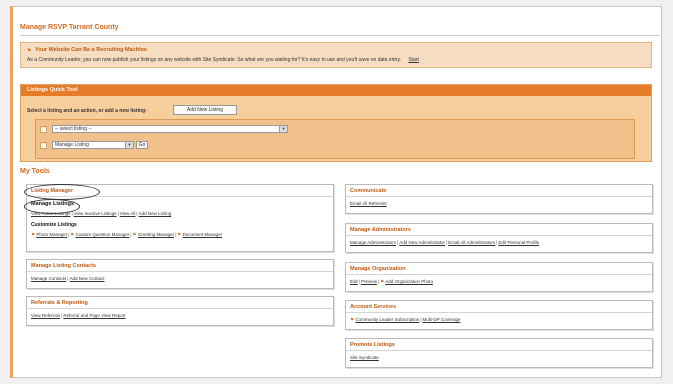 The width and height of the screenshot is (673, 384). What do you see at coordinates (373, 242) in the screenshot?
I see `manage-administrators-link: Manage Administrators` at bounding box center [373, 242].